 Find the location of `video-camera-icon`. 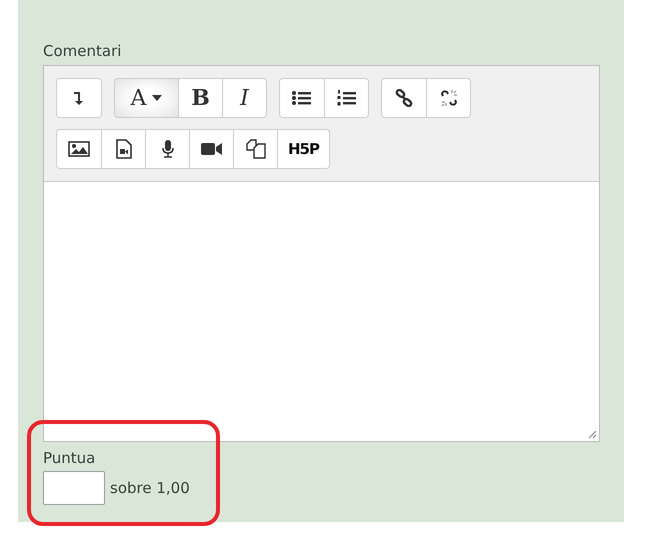

video-camera-icon is located at coordinates (211, 149).